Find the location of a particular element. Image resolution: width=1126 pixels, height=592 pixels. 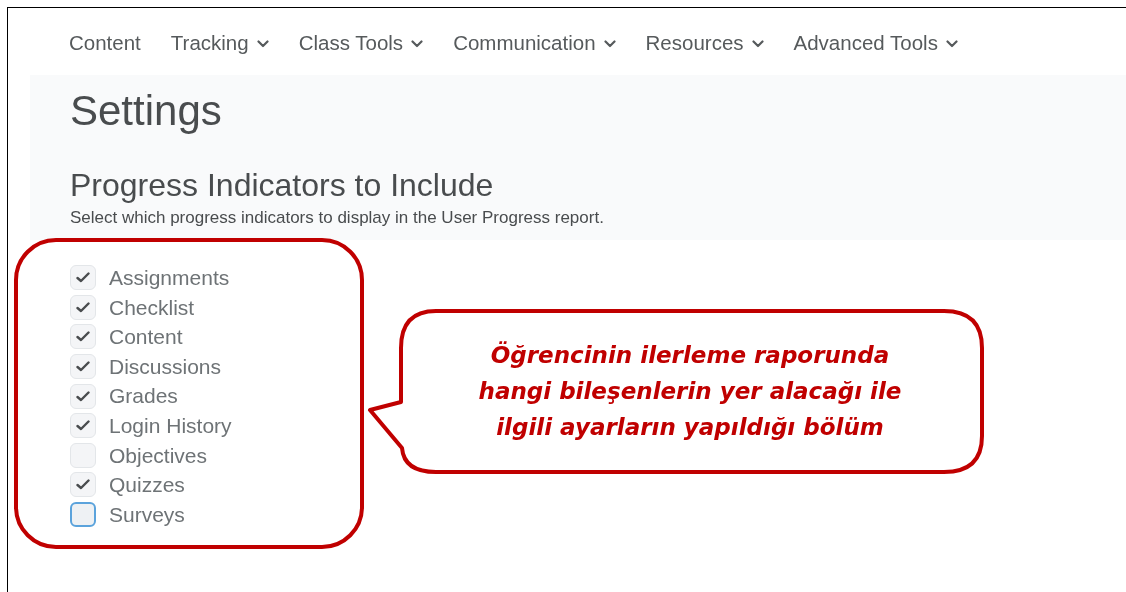

page-title: Settings is located at coordinates (146, 111).